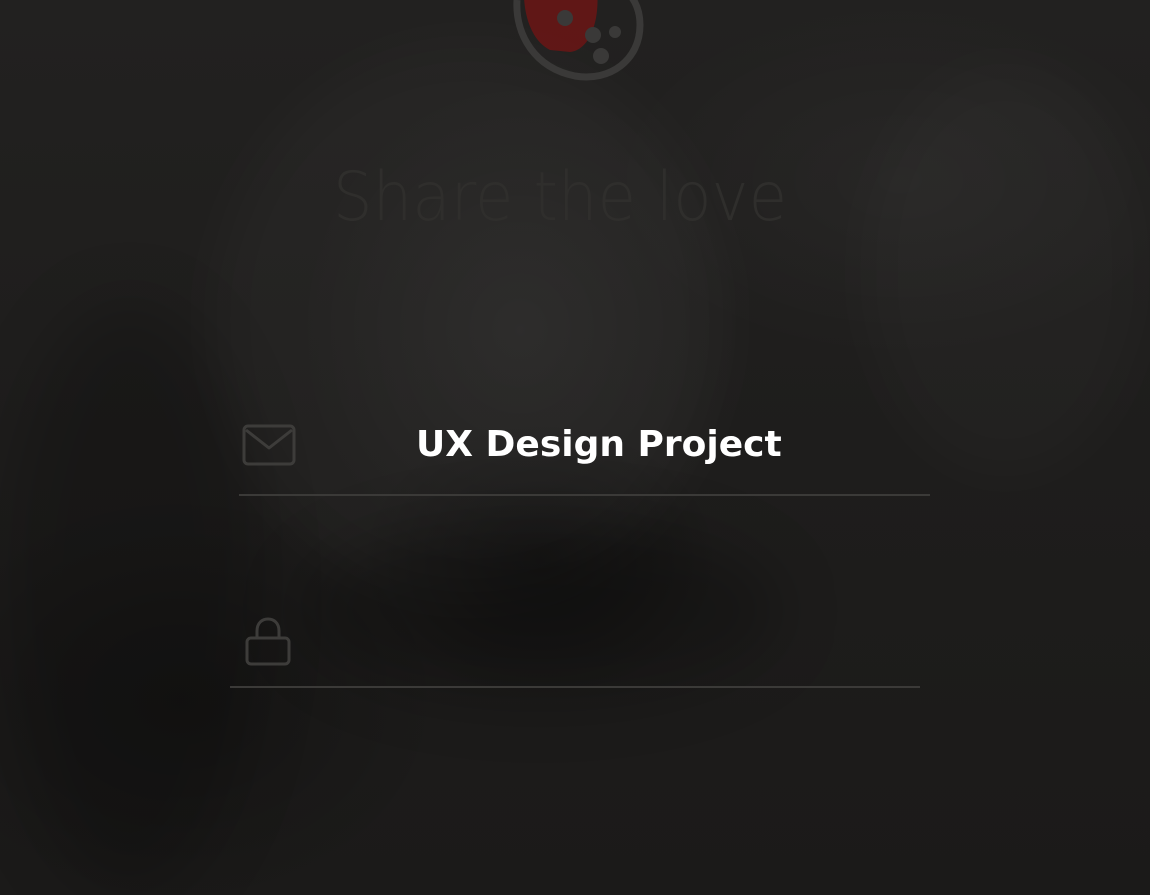 The width and height of the screenshot is (1150, 895). What do you see at coordinates (610, 644) in the screenshot?
I see `password-input` at bounding box center [610, 644].